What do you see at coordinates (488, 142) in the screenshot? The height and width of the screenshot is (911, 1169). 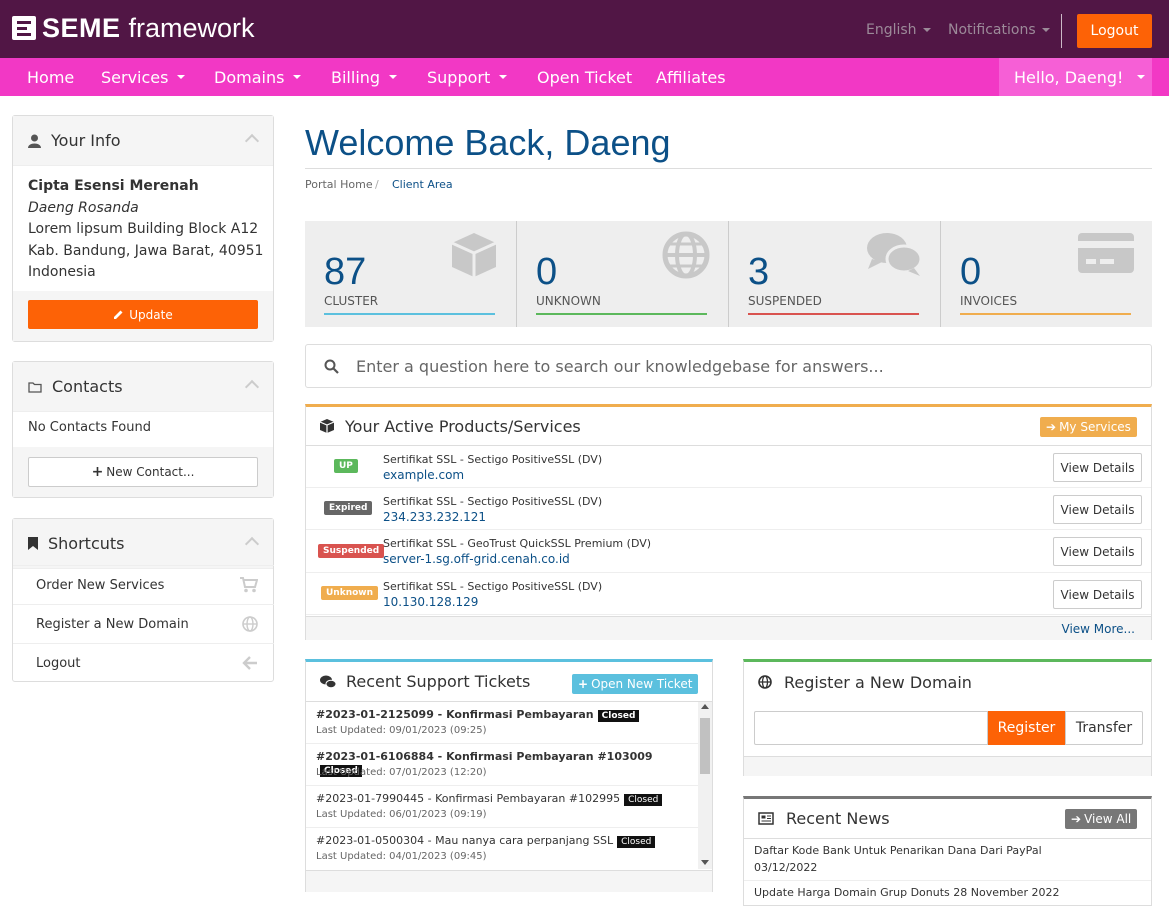 I see `page-title: Welcome Back, Daeng` at bounding box center [488, 142].